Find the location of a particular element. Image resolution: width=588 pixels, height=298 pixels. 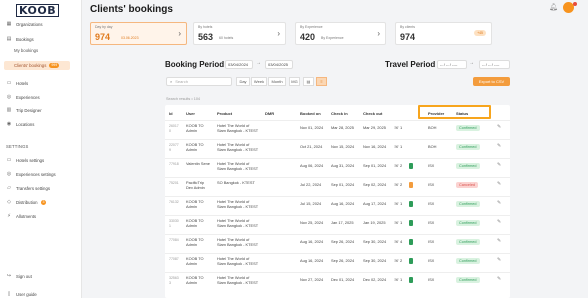

sidebar-item-label: Hotels settings is located at coordinates (30, 160).